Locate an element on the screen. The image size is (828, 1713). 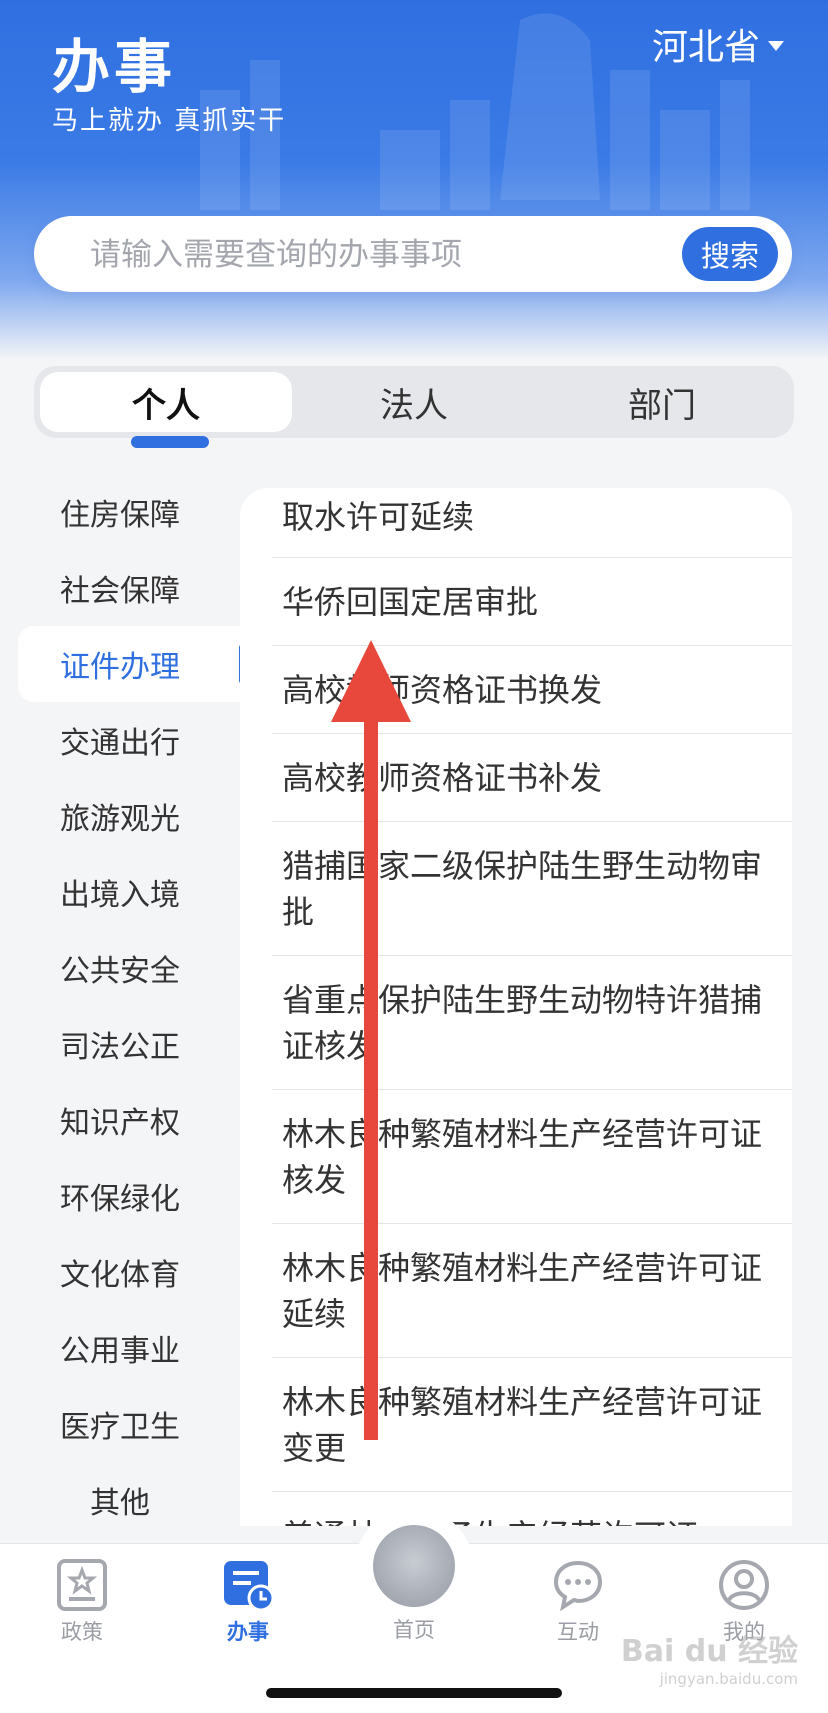
tab-legal-entity: 法人 is located at coordinates (414, 402).